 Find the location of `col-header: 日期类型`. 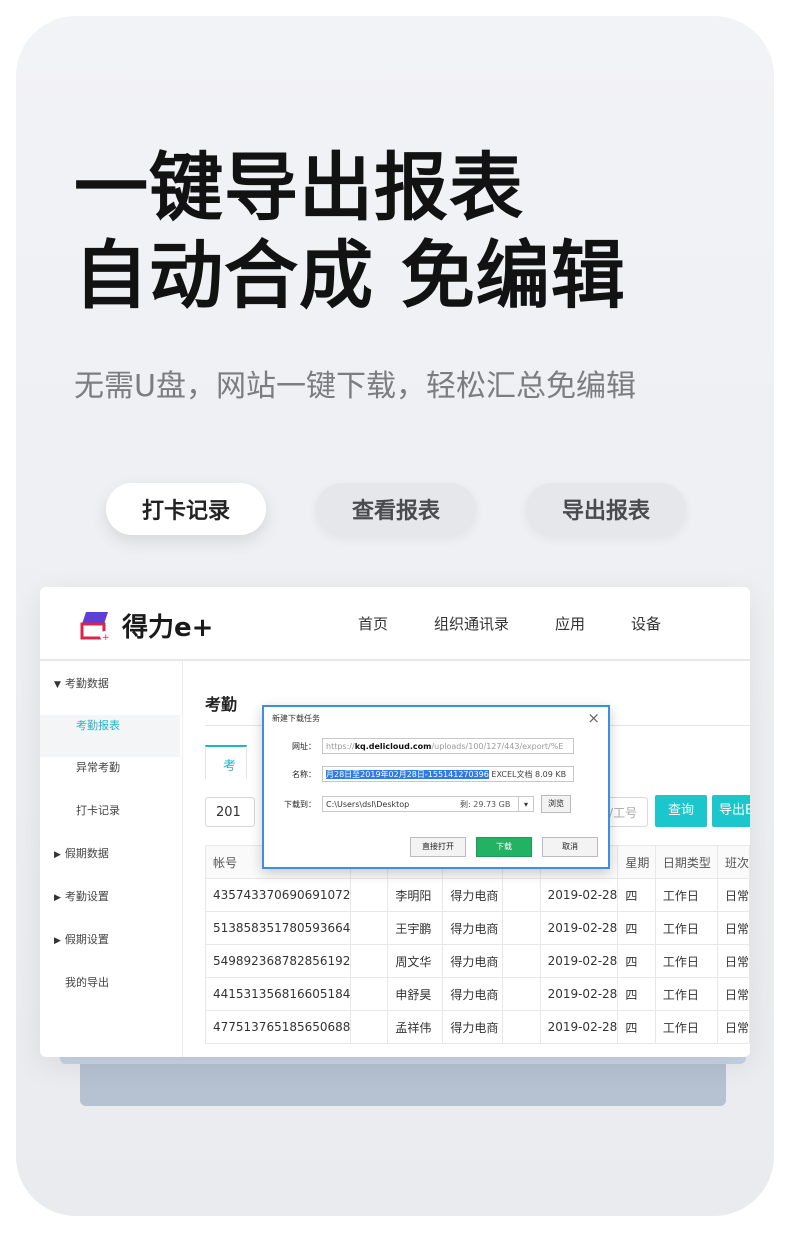

col-header: 日期类型 is located at coordinates (686, 862).